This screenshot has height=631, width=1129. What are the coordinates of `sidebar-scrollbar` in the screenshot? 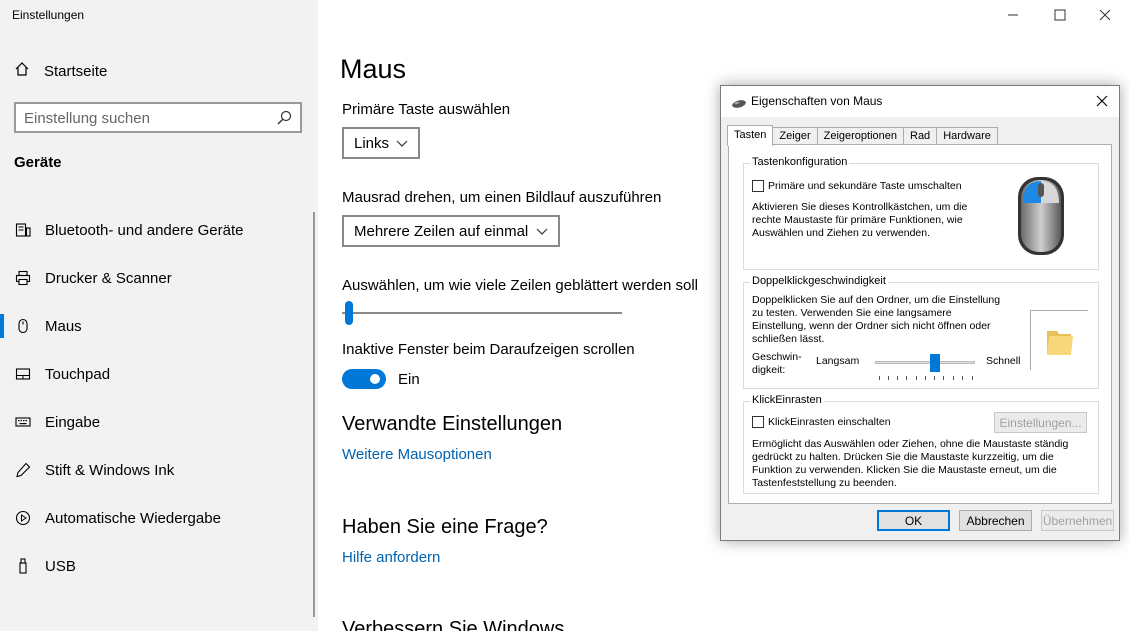 It's located at (314, 414).